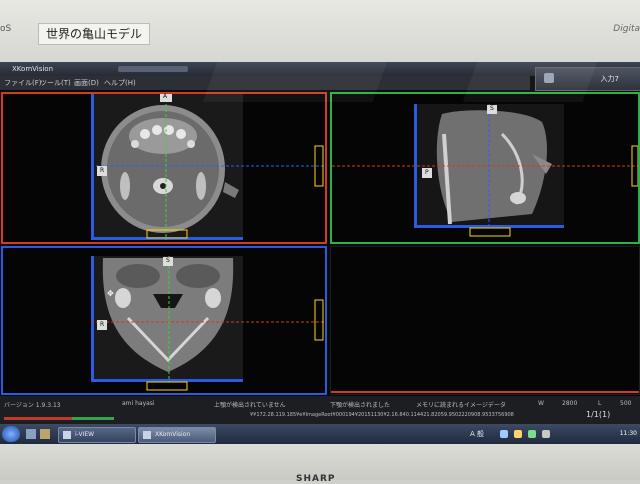  What do you see at coordinates (6, 29) in the screenshot?
I see `bezel-brand-left: oS` at bounding box center [6, 29].